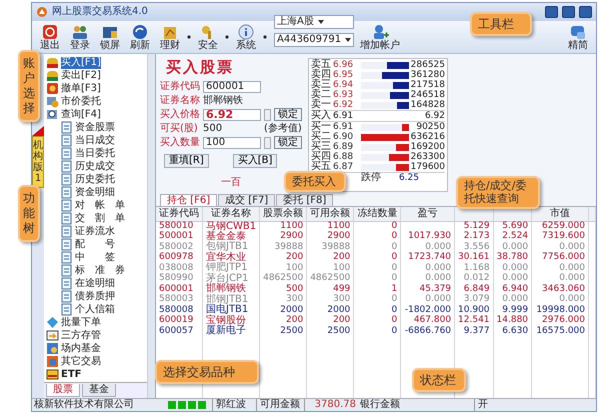 The height and width of the screenshot is (419, 600). I want to click on level-label: 买入, so click(321, 116).